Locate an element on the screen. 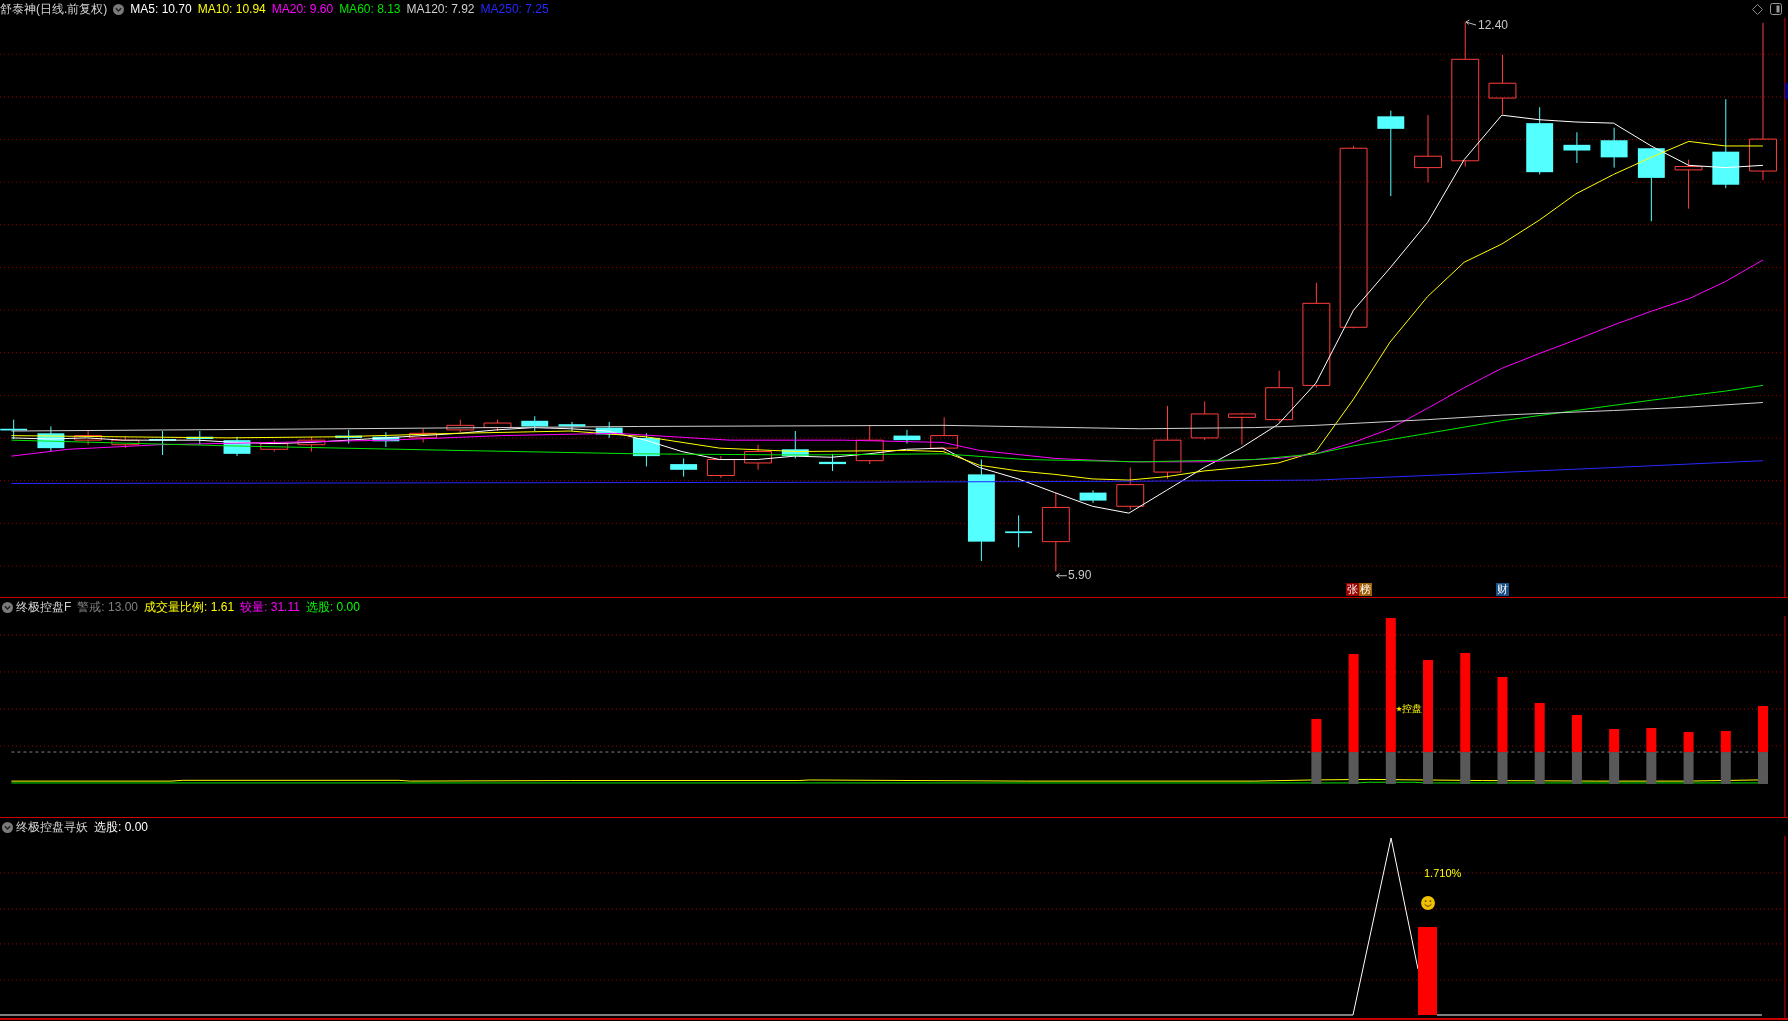 The height and width of the screenshot is (1021, 1788). indicator-reading: MA60: 8.13 is located at coordinates (370, 9).